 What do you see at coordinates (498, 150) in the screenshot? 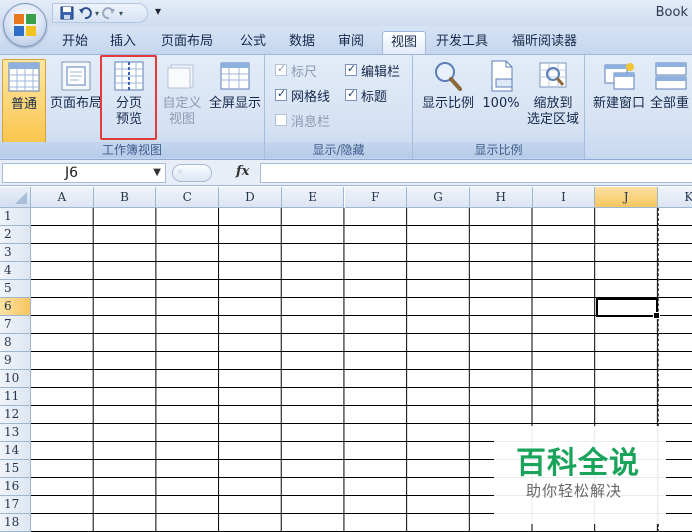
I see `group-label-zoom: 显示比例` at bounding box center [498, 150].